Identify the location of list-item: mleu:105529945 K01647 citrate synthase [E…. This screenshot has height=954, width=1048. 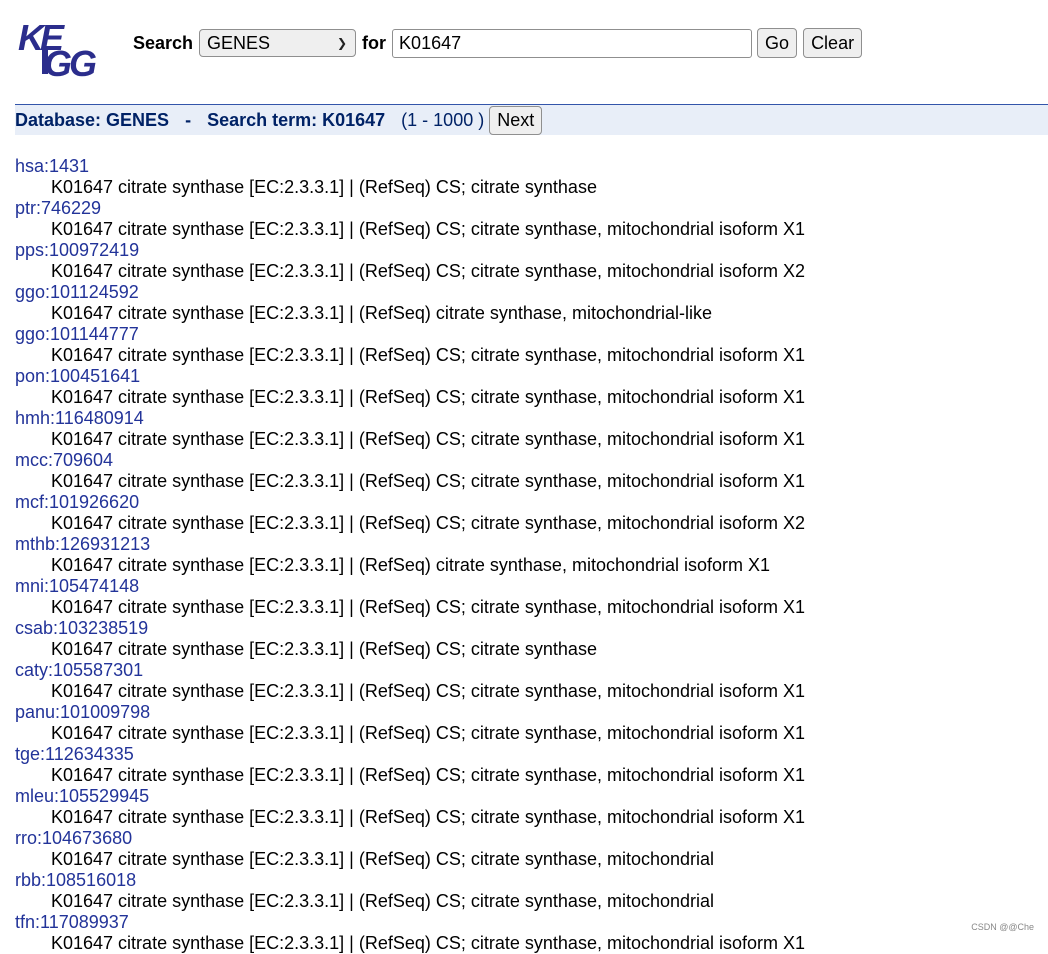
(525, 807).